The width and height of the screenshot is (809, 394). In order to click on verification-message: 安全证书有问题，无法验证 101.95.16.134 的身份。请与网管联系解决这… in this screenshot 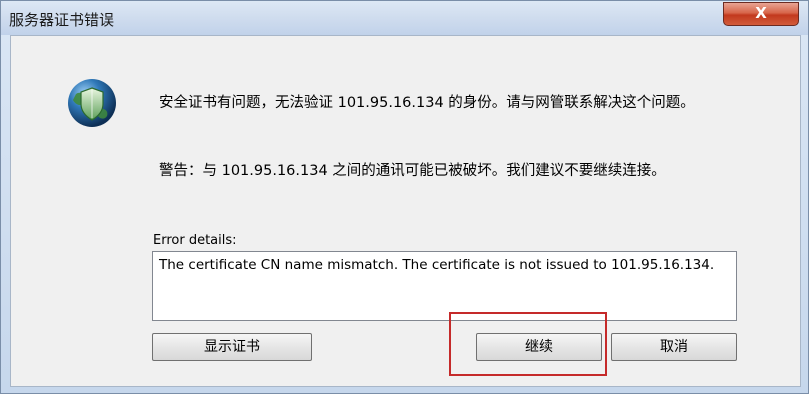, I will do `click(427, 103)`.